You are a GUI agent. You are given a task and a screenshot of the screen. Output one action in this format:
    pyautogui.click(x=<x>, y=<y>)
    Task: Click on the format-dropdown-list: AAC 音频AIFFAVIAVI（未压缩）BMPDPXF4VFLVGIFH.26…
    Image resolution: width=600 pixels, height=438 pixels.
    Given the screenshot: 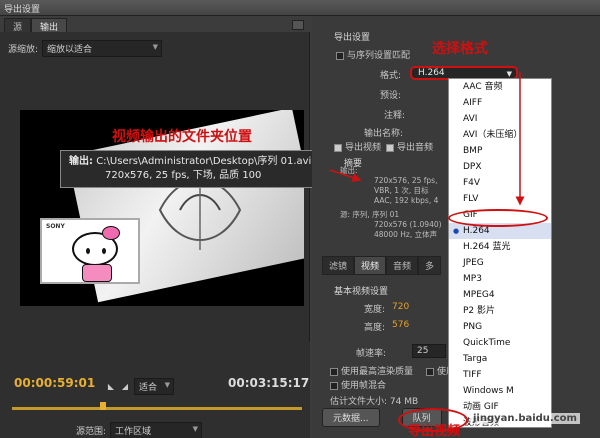 What is the action you would take?
    pyautogui.click(x=500, y=253)
    